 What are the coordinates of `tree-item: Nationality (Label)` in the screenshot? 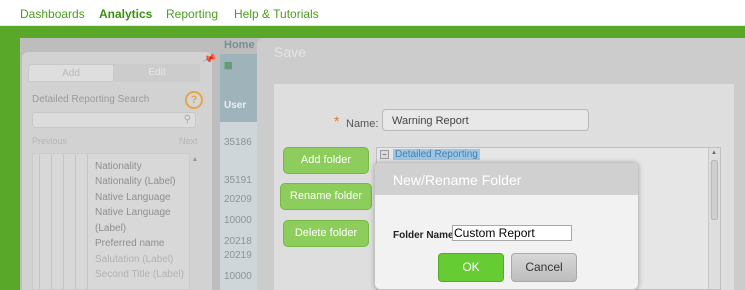 It's located at (135, 181).